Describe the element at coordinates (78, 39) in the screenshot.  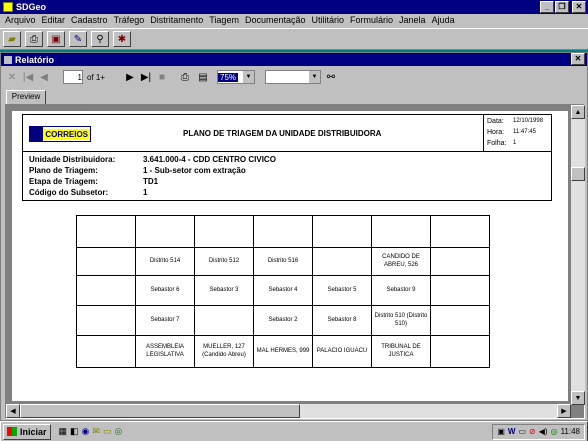
I see `tools-icon: ✎` at that location.